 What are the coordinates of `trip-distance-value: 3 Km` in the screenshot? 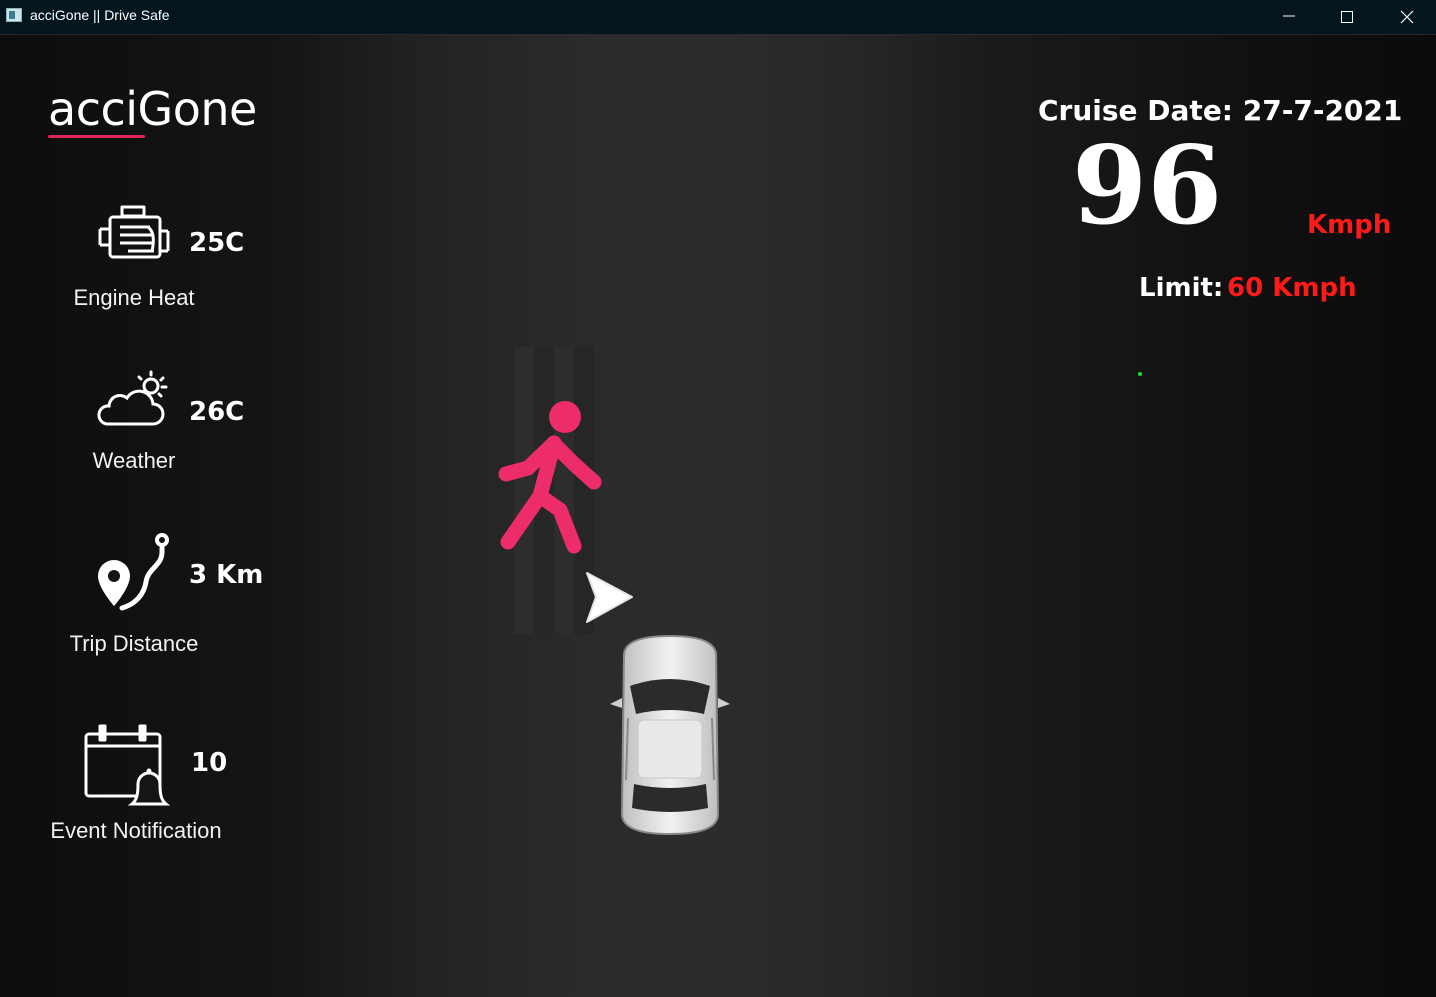 It's located at (226, 575).